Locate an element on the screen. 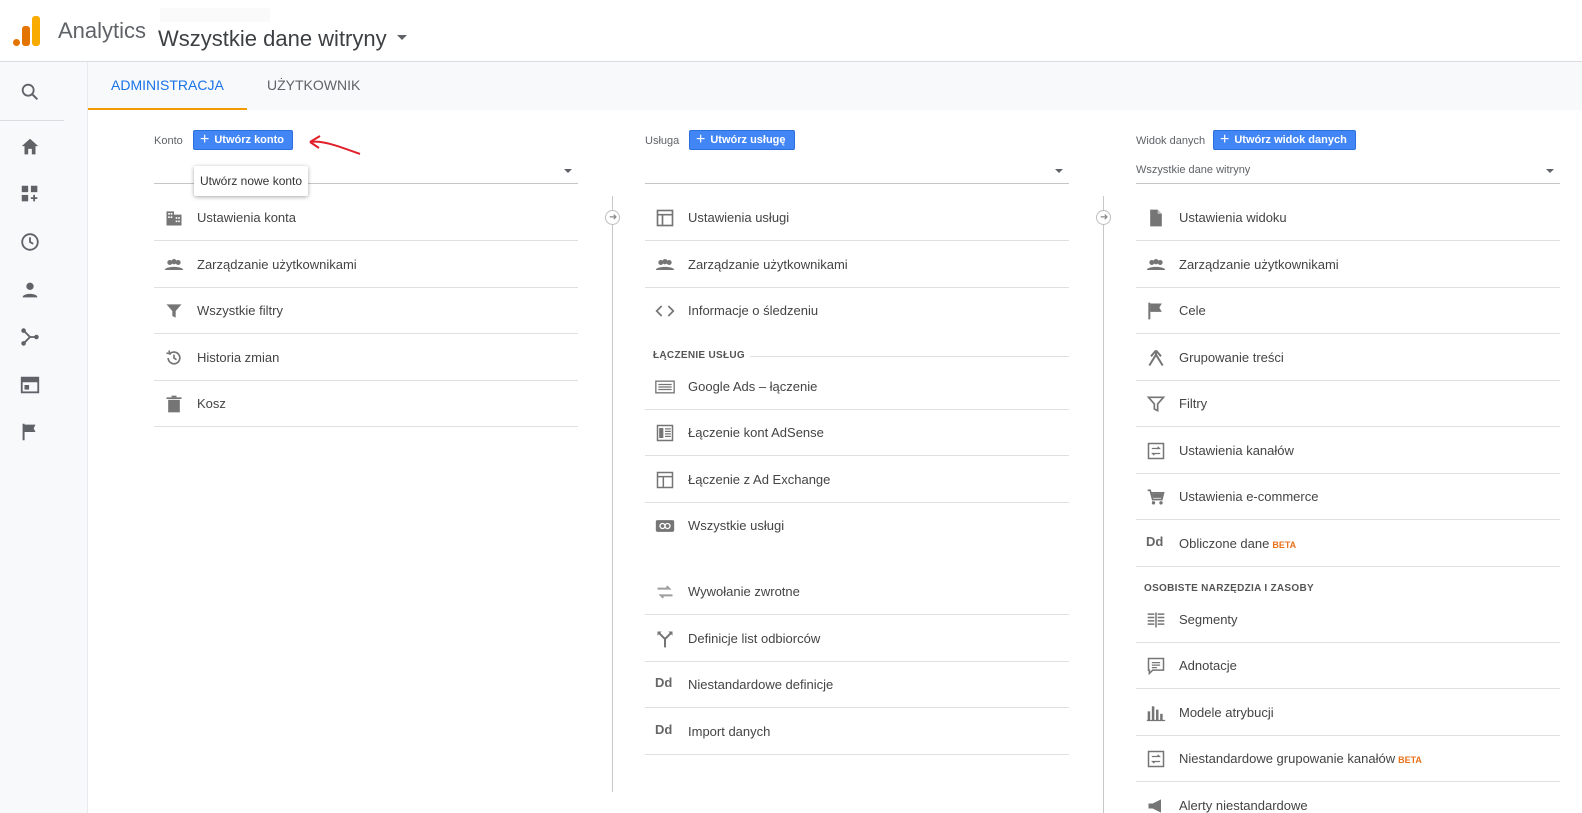 This screenshot has width=1582, height=813. ads-icon is located at coordinates (665, 387).